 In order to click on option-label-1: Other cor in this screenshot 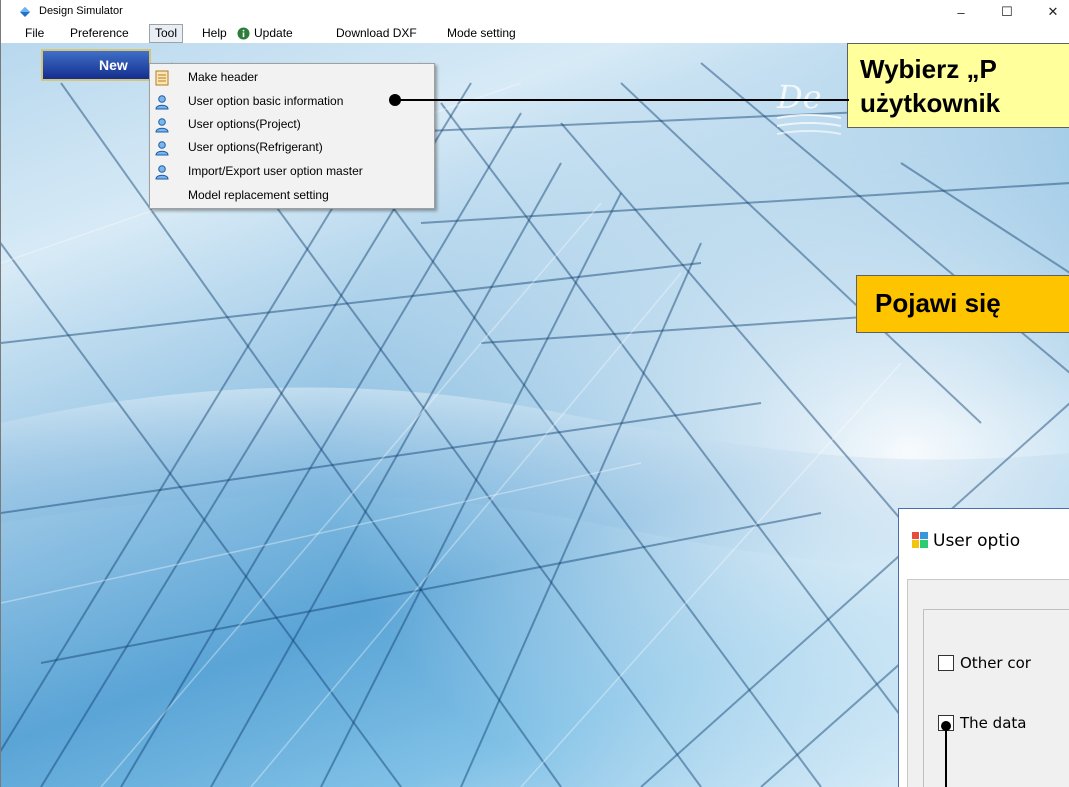, I will do `click(995, 663)`.